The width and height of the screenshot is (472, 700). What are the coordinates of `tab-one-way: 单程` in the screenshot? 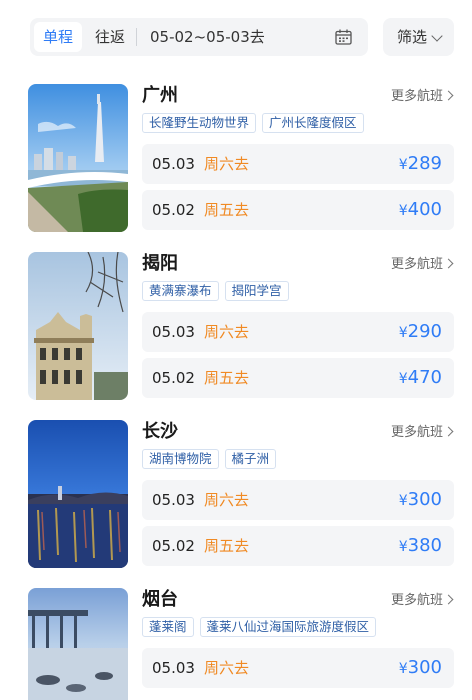 It's located at (58, 37).